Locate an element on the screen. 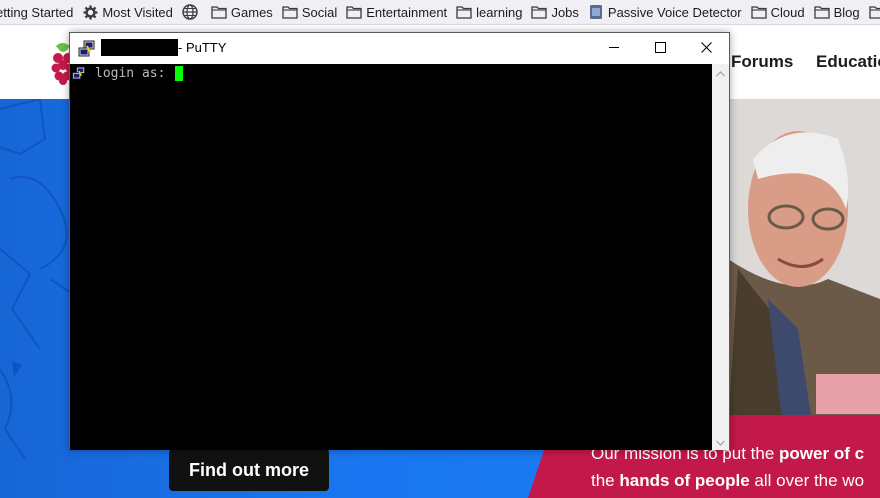  putty-titlebar: - PuTTY is located at coordinates (399, 48).